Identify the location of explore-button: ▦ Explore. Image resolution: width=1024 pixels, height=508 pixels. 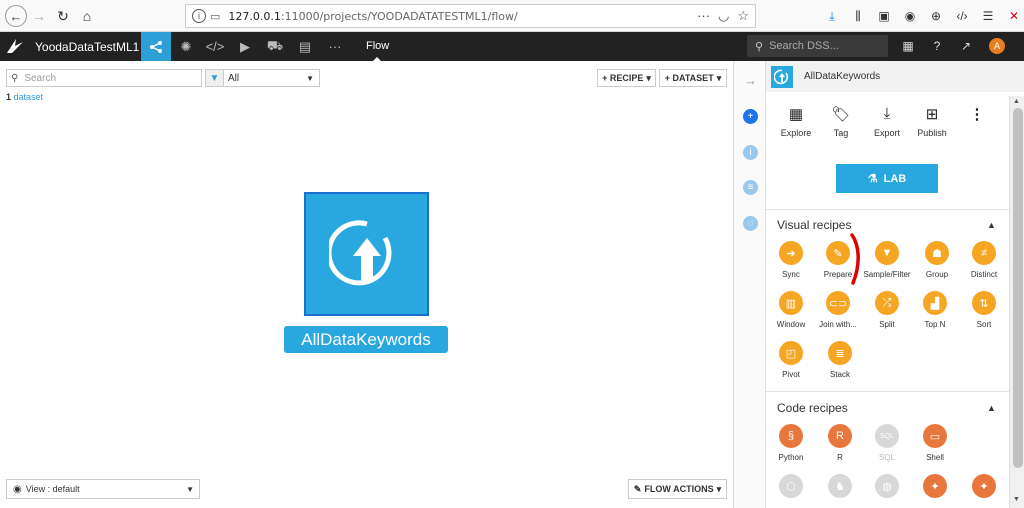
(796, 121).